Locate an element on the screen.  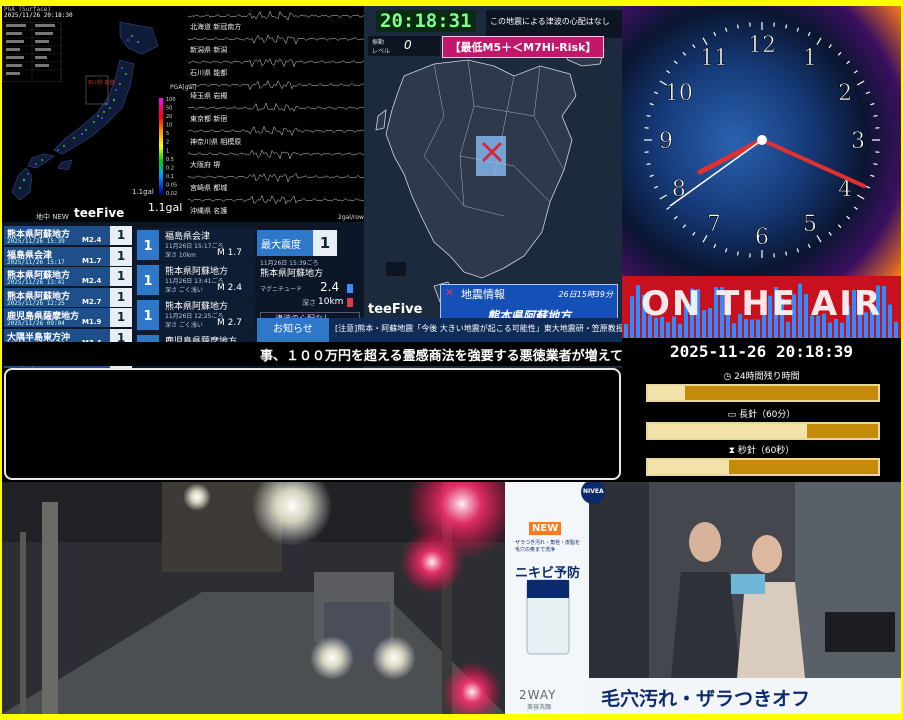
magnitude-marker is located at coordinates (350, 288).